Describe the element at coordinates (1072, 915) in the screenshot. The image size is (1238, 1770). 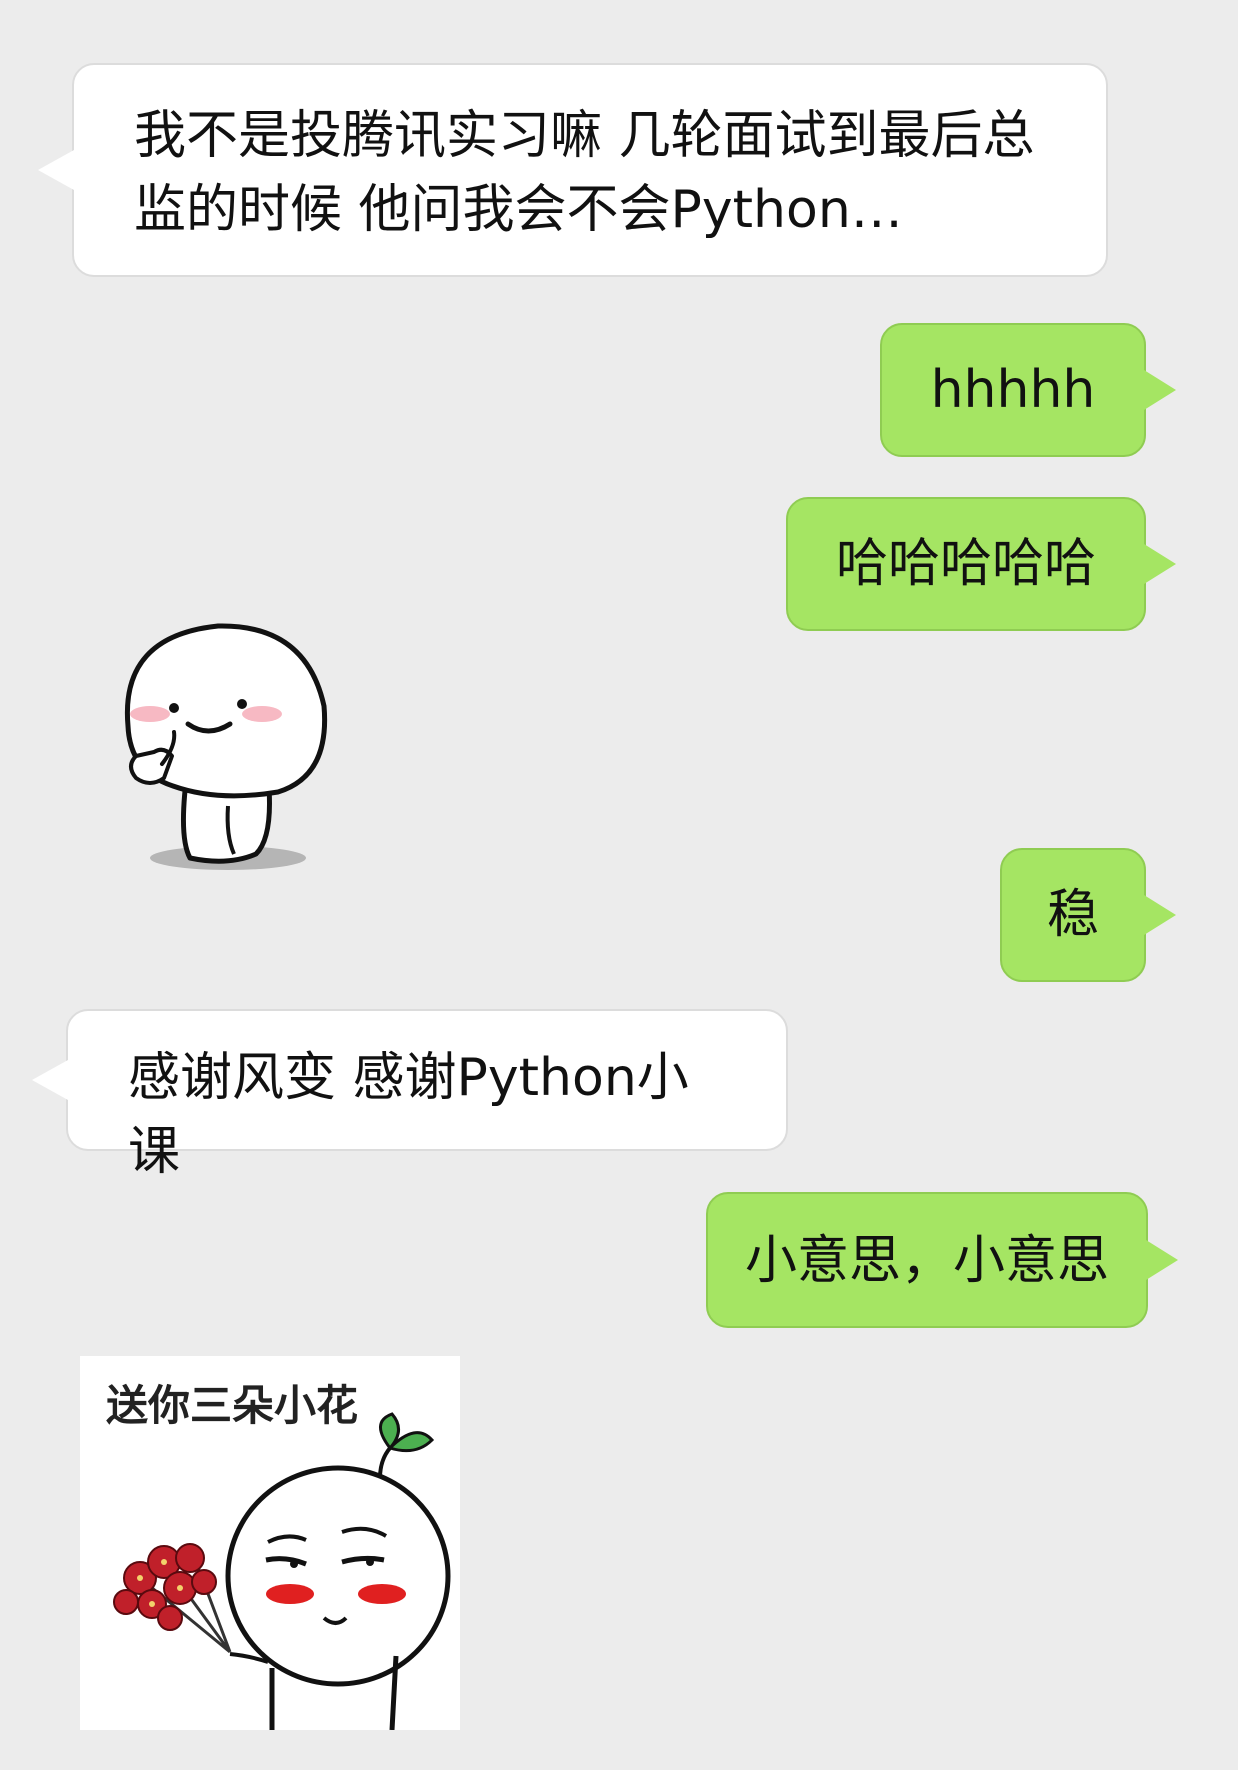
I see `message-text: 稳` at that location.